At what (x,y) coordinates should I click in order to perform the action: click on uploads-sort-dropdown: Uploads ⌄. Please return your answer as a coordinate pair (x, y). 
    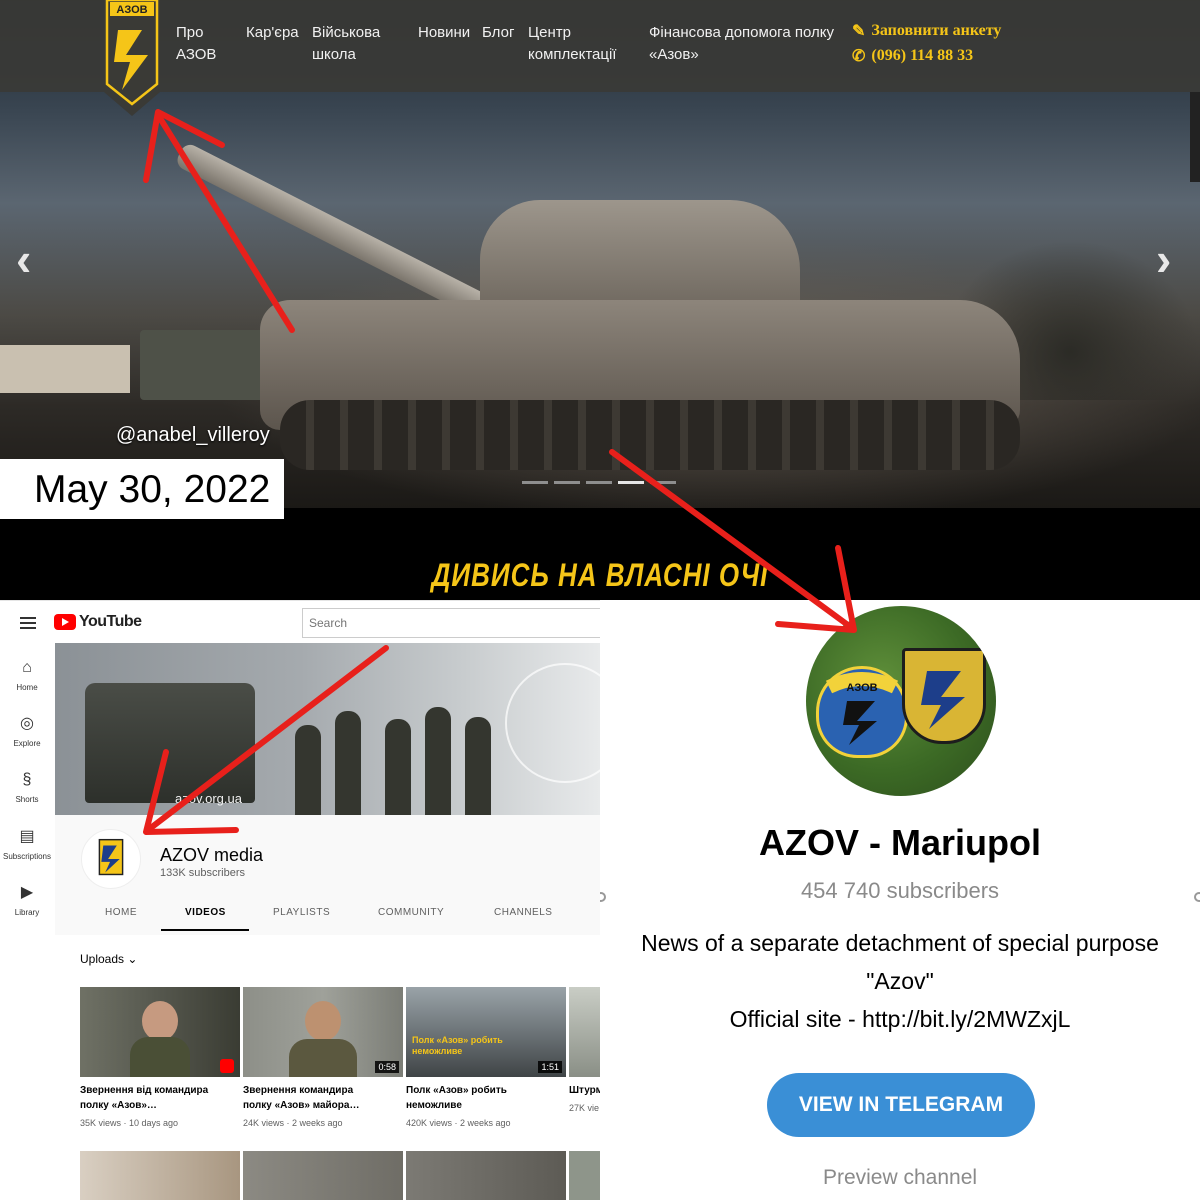
    Looking at the image, I should click on (108, 959).